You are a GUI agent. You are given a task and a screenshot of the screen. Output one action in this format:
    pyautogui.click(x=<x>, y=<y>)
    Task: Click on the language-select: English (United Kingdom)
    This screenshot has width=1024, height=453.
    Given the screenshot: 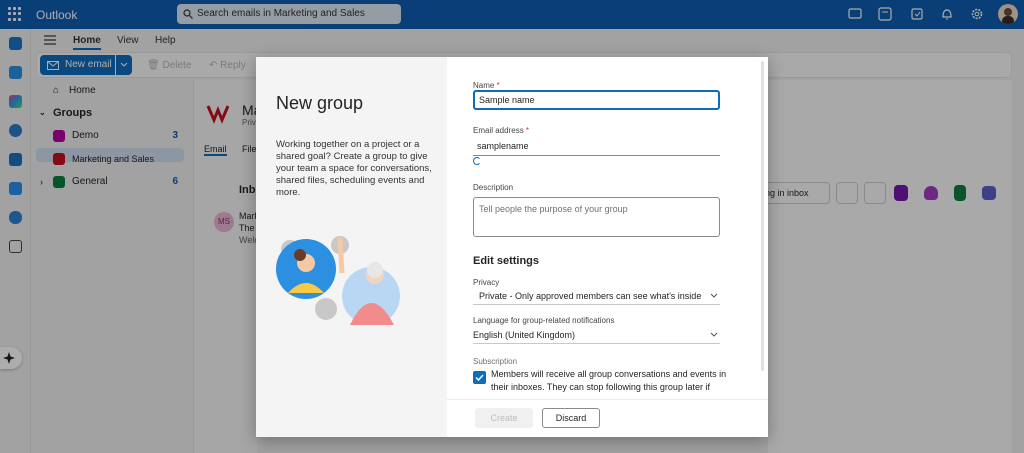 What is the action you would take?
    pyautogui.click(x=596, y=337)
    